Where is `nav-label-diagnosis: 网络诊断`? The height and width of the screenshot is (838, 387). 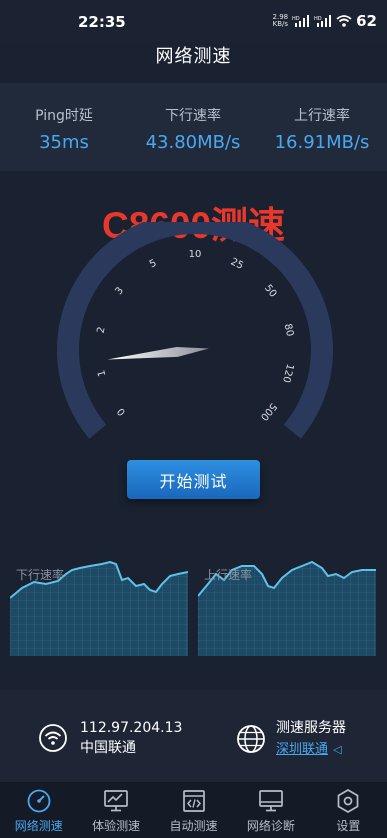 nav-label-diagnosis: 网络诊断 is located at coordinates (270, 826).